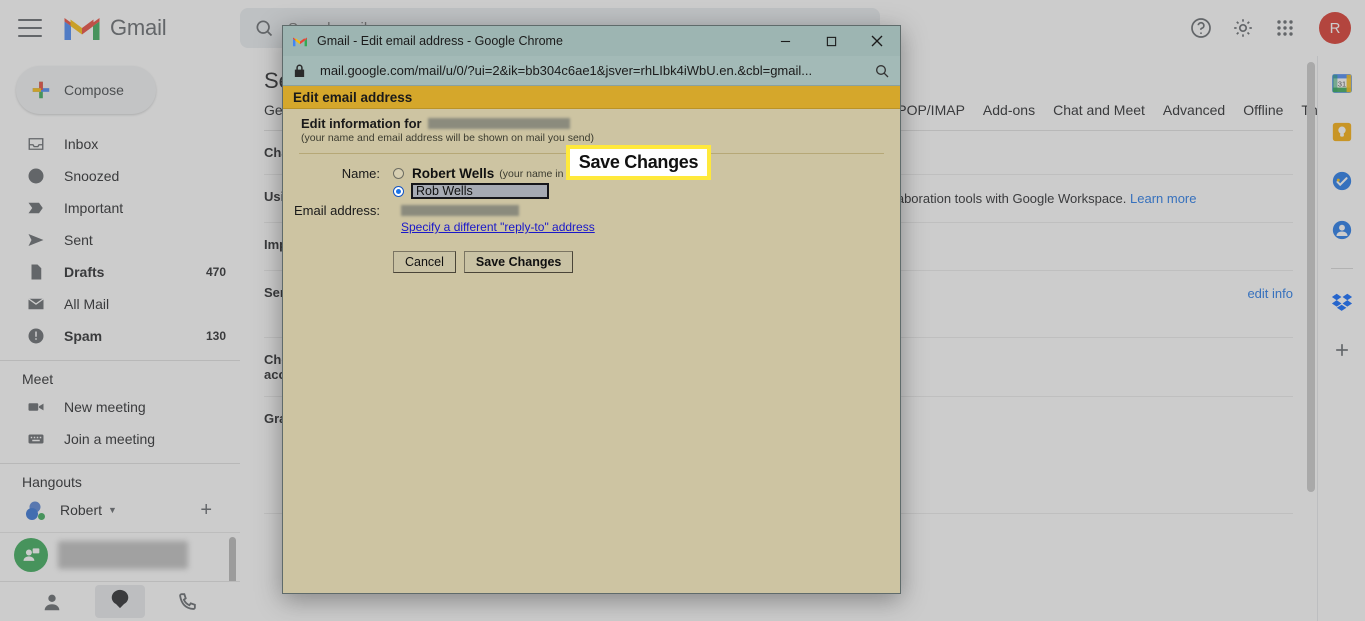  Describe the element at coordinates (299, 70) in the screenshot. I see `lock-icon` at that location.